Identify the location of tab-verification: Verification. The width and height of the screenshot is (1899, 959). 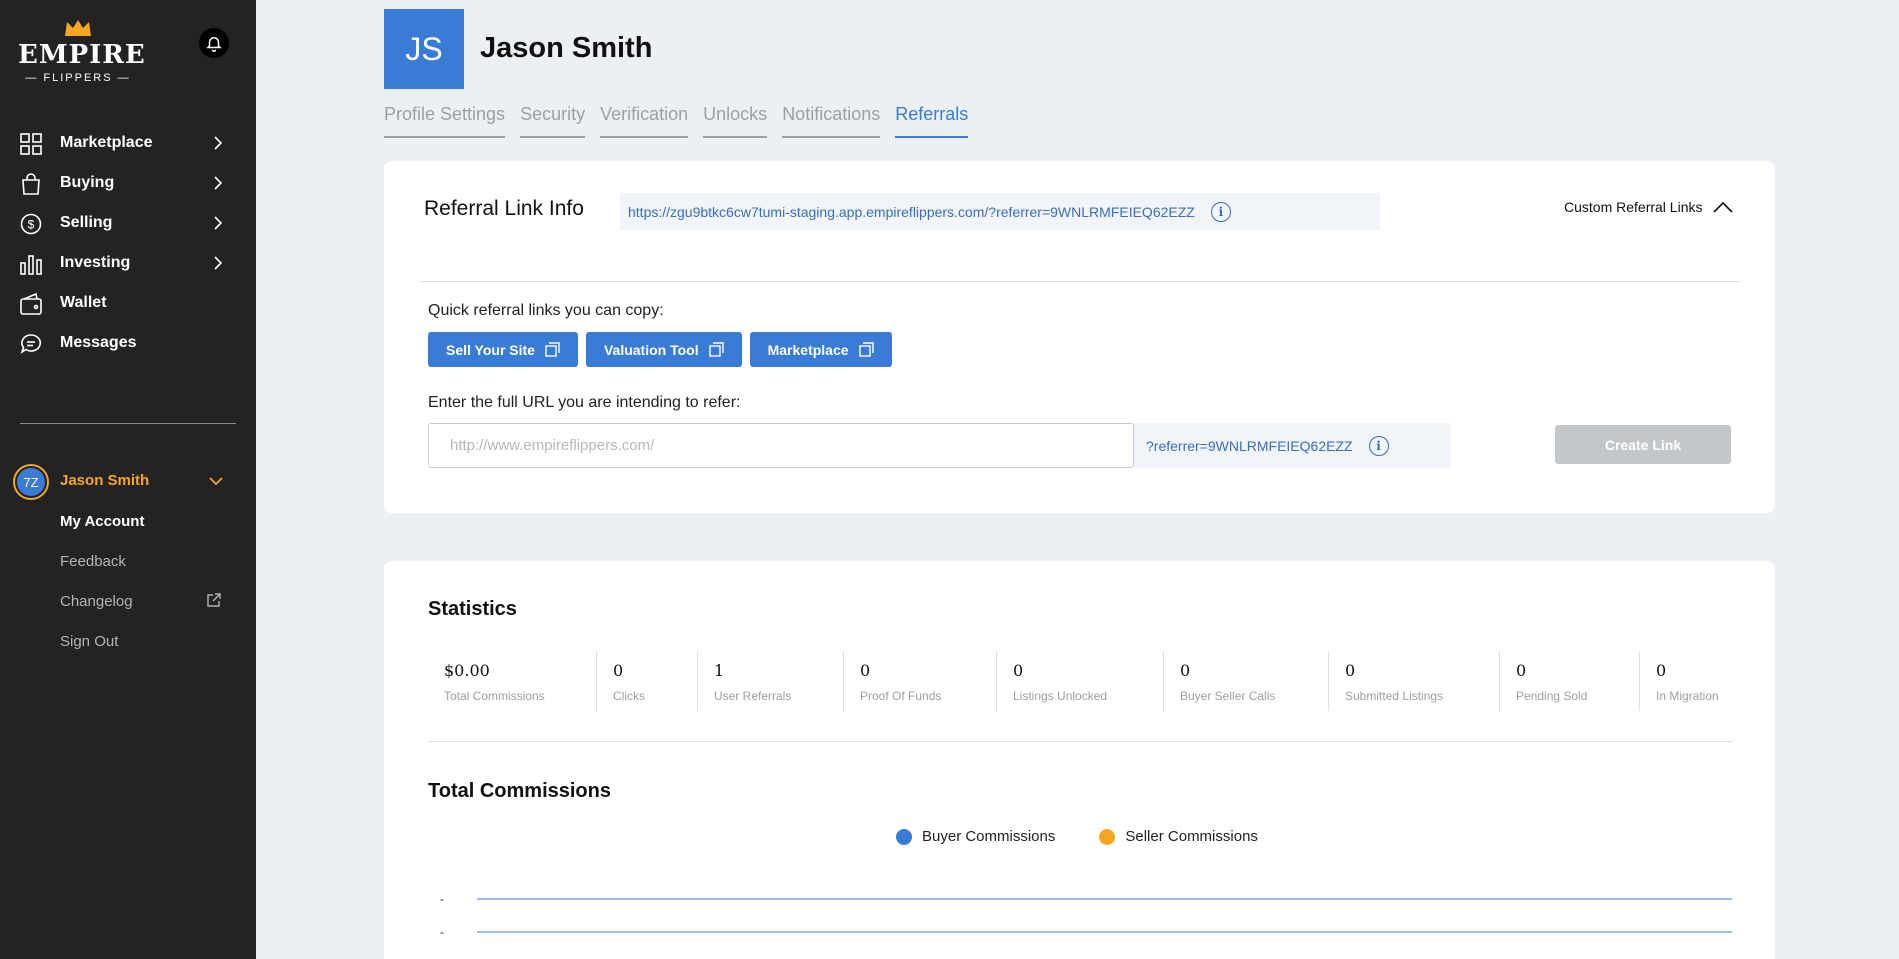
(644, 121).